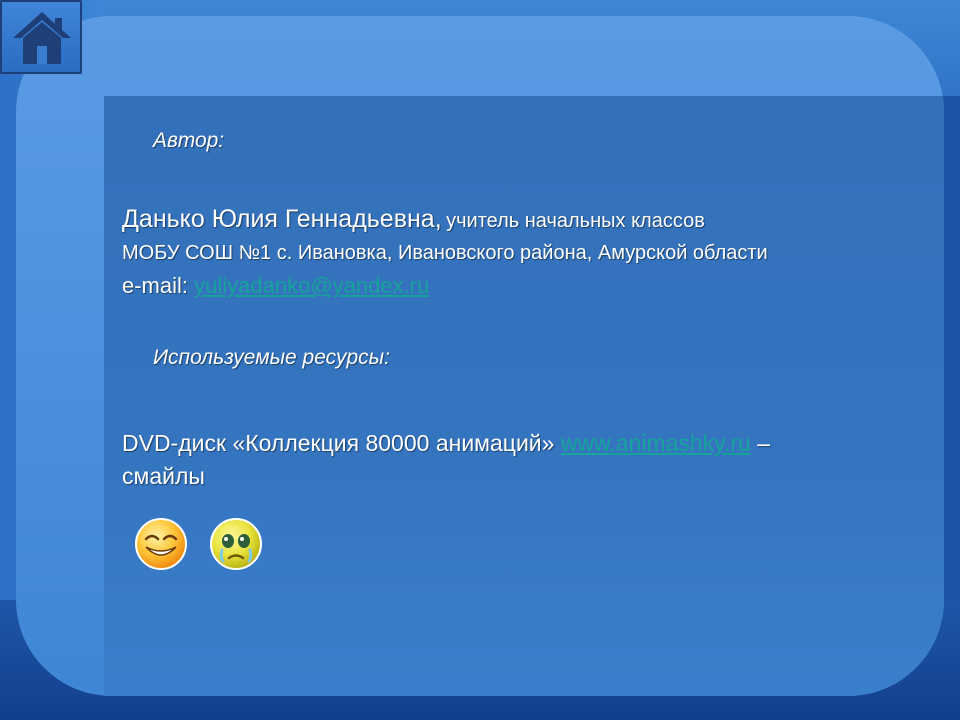  Describe the element at coordinates (282, 219) in the screenshot. I see `author-name: Данько Юлия Геннадьевна,` at that location.